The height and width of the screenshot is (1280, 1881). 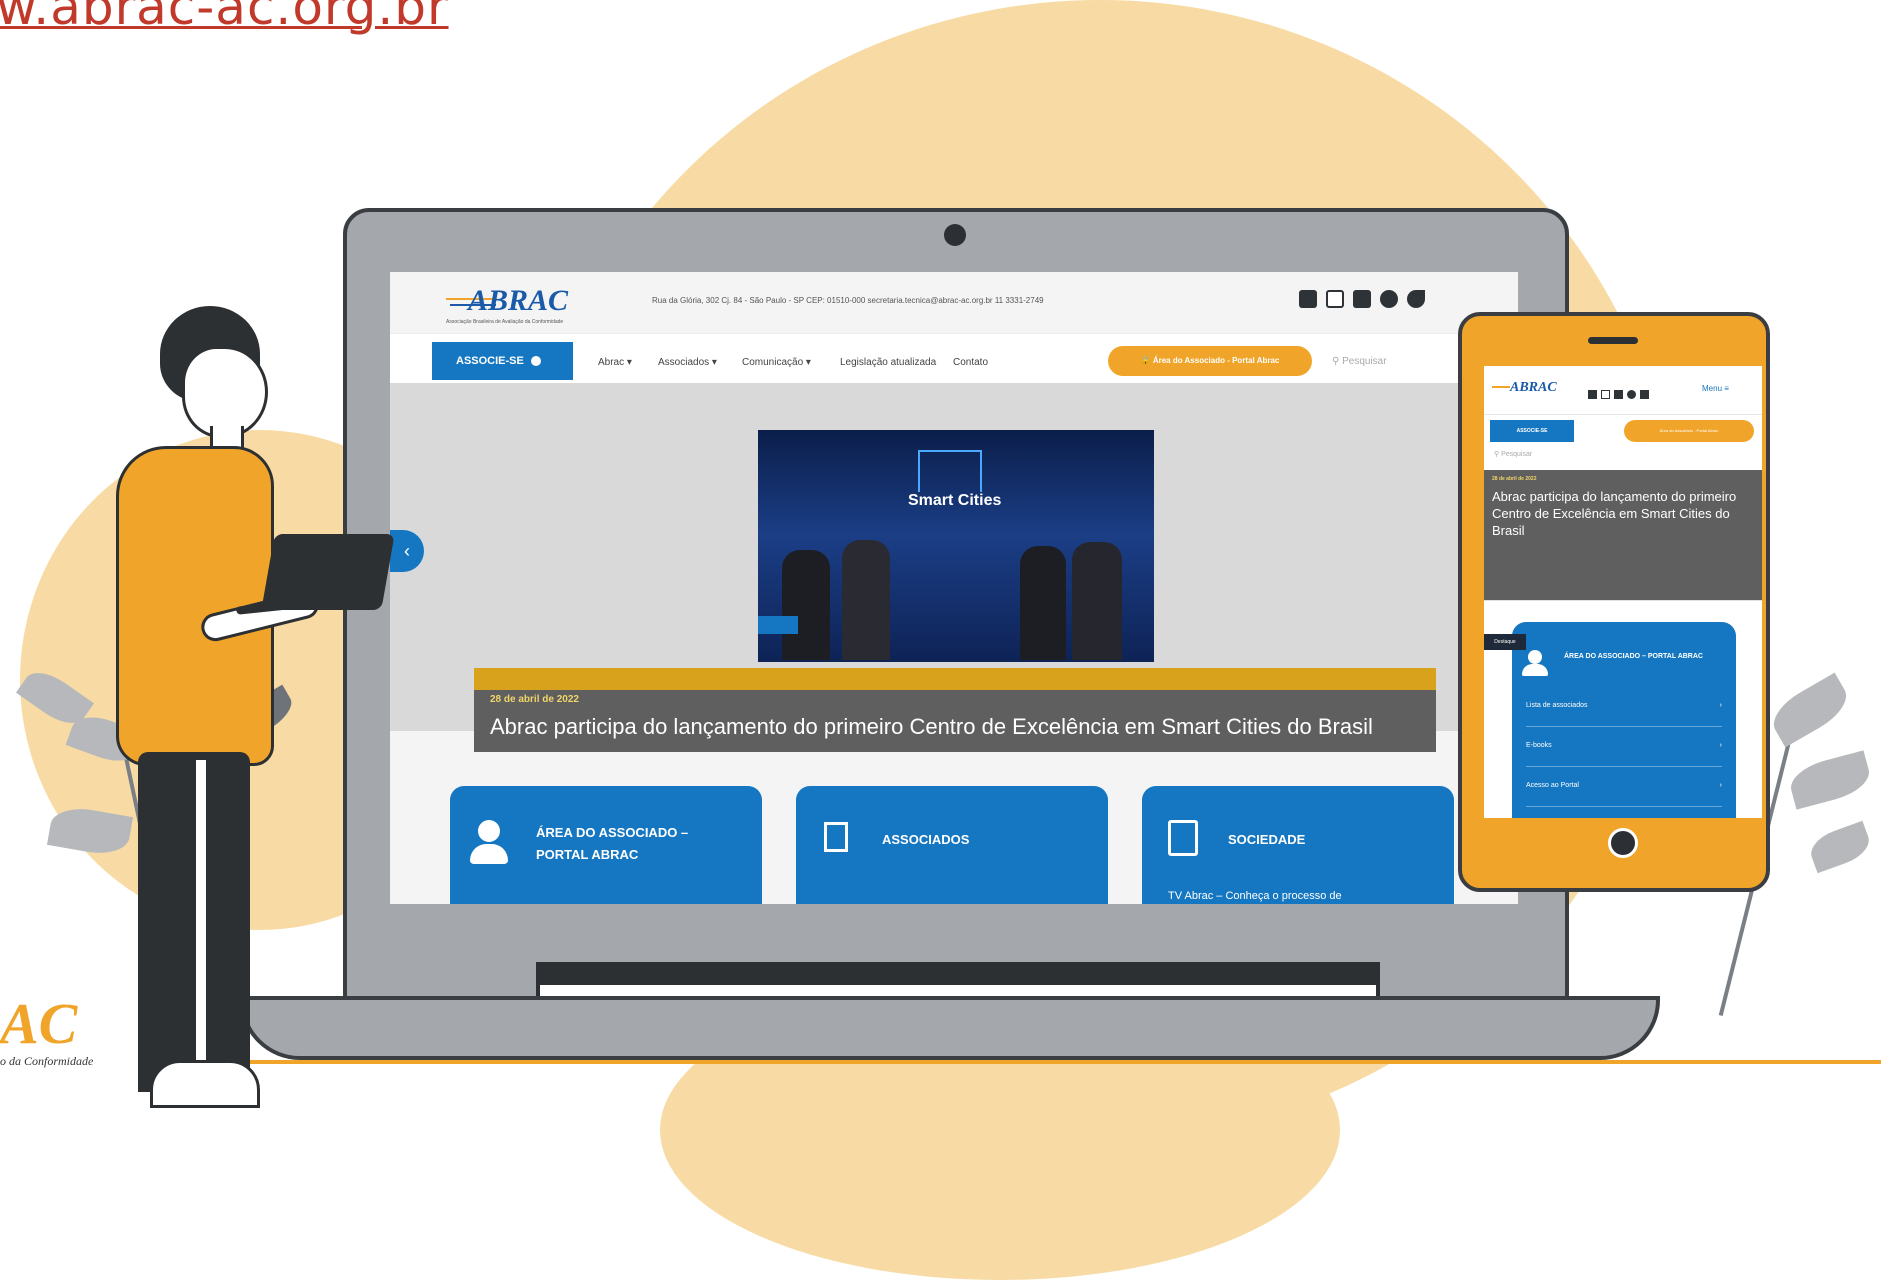 What do you see at coordinates (1623, 843) in the screenshot?
I see `phone-home-button` at bounding box center [1623, 843].